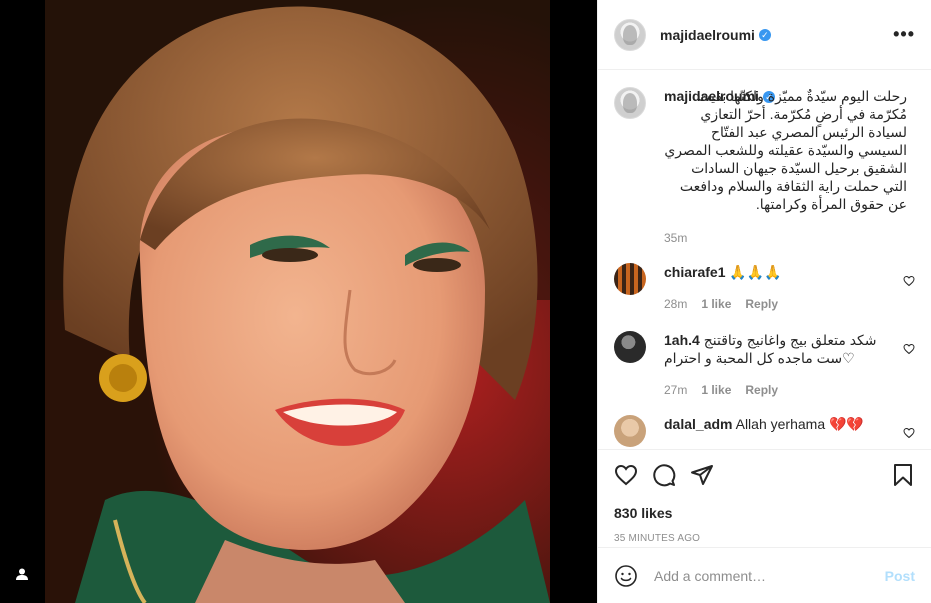 This screenshot has height=603, width=931. I want to click on comment-item: dalal_adm Allah yerhama 💔💔, so click(764, 431).